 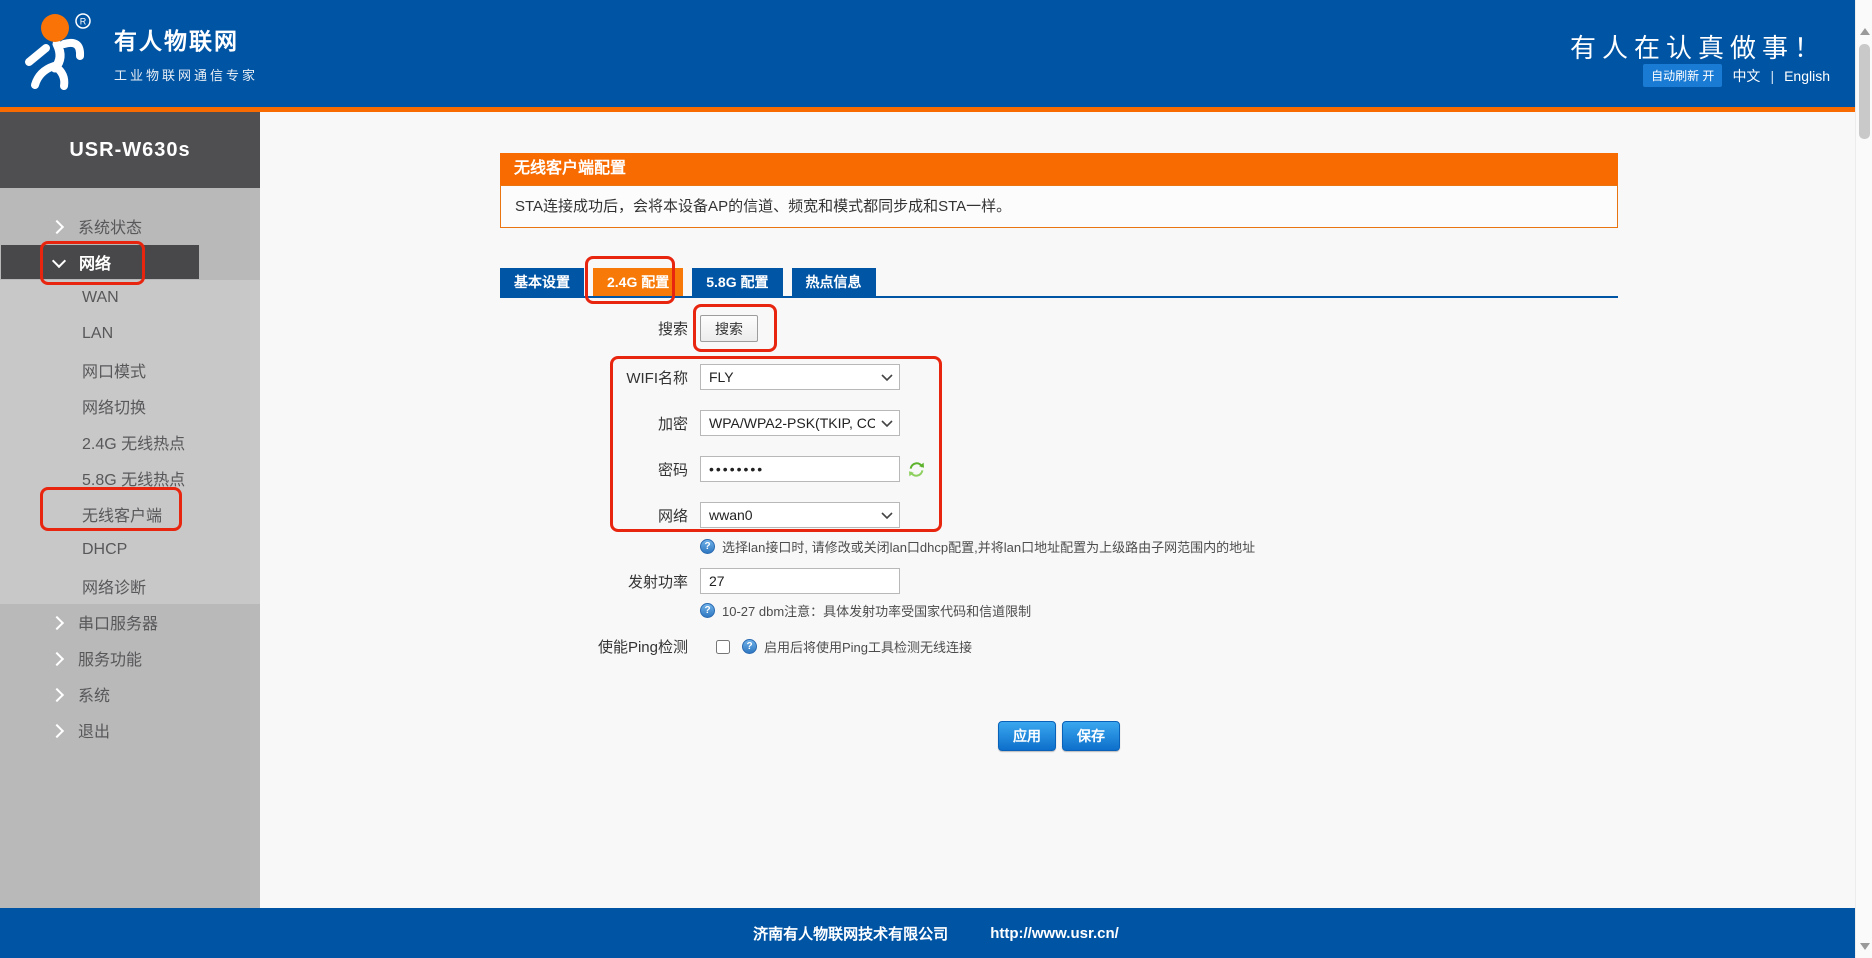 I want to click on sidebar-item-24g-hotspot: 2.4G 无线热点, so click(x=130, y=442).